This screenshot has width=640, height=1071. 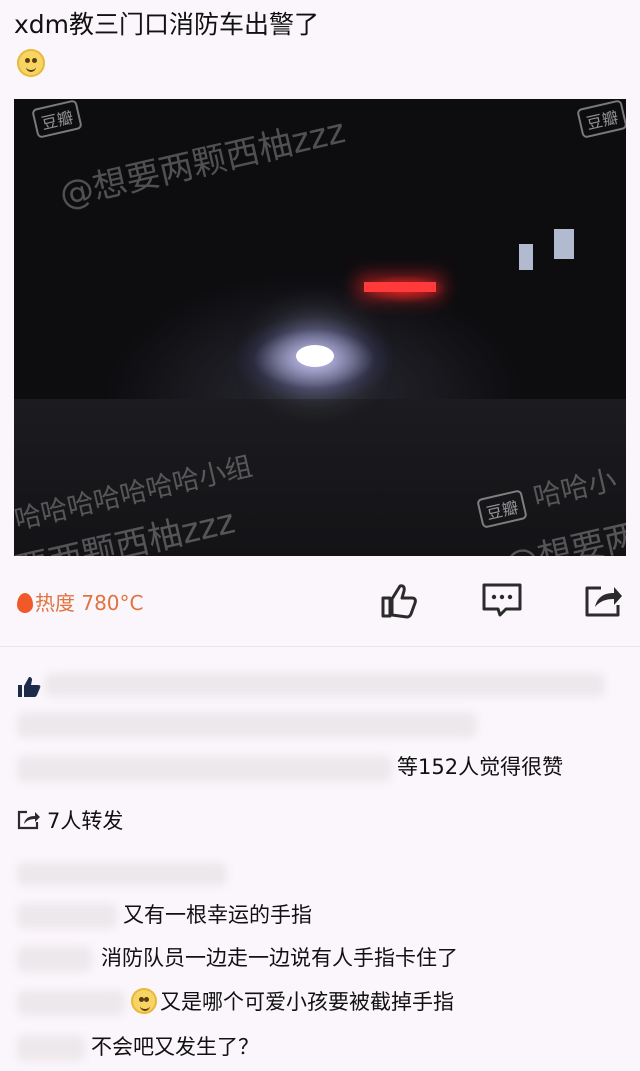 I want to click on comment-text: 又是哪个可爱小孩要被截掉手指, so click(x=307, y=1002).